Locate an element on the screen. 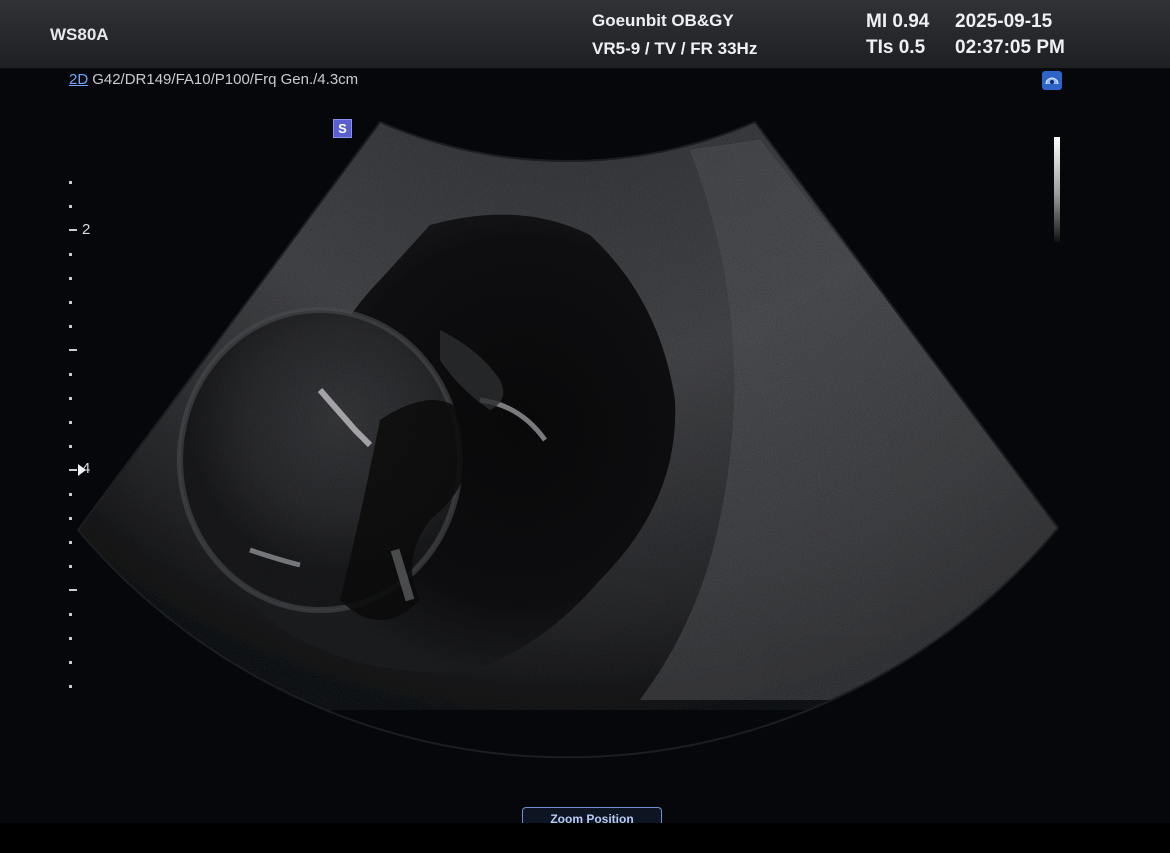  exam-time: 02:37:05 PM is located at coordinates (1010, 47).